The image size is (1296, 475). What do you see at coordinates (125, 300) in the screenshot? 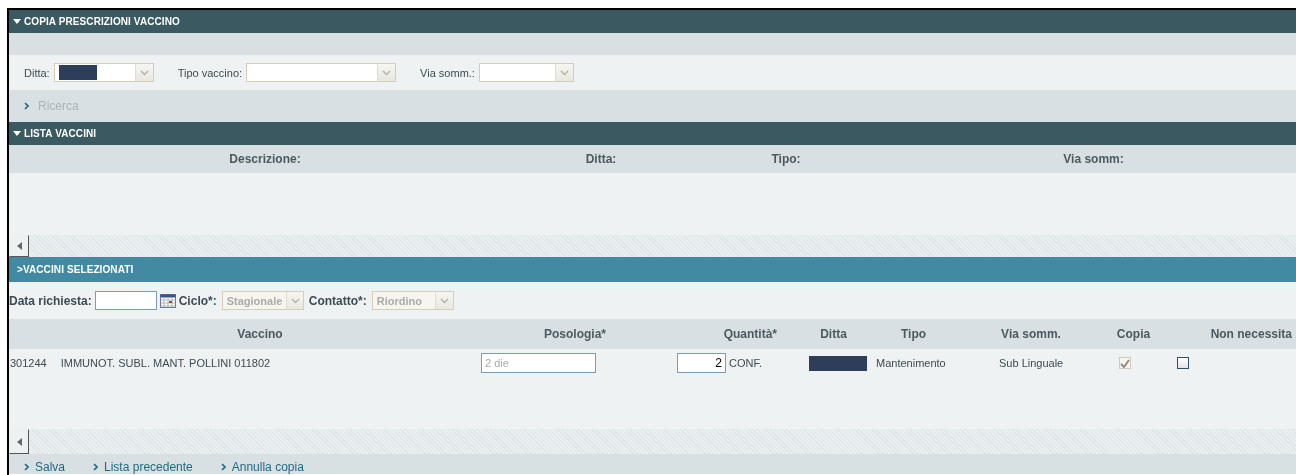
I see `date-field` at bounding box center [125, 300].